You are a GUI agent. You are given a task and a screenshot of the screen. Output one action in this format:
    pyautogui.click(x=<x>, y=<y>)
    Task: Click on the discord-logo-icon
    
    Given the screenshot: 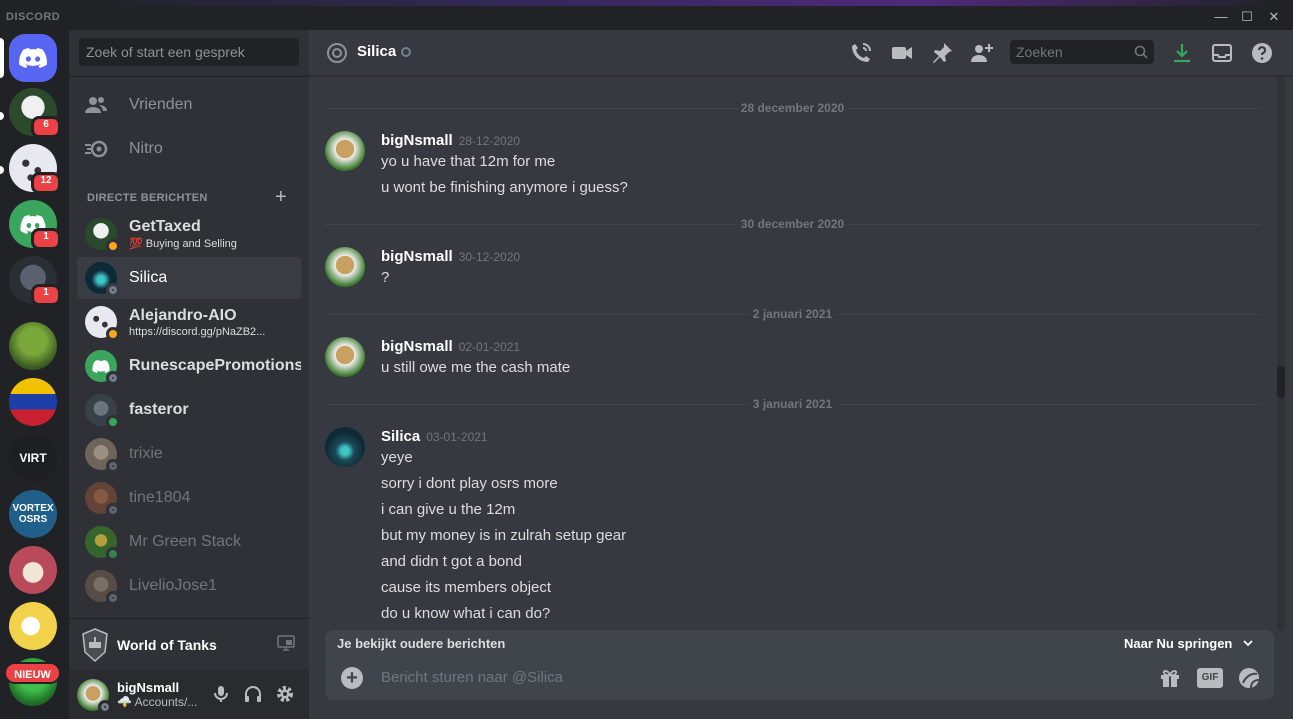 What is the action you would take?
    pyautogui.click(x=101, y=366)
    